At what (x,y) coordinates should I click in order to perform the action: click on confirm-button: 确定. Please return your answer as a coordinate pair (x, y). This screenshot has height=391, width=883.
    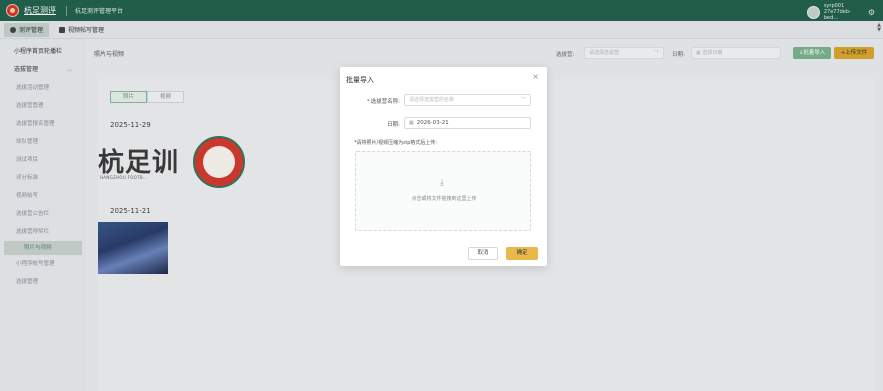
    Looking at the image, I should click on (522, 253).